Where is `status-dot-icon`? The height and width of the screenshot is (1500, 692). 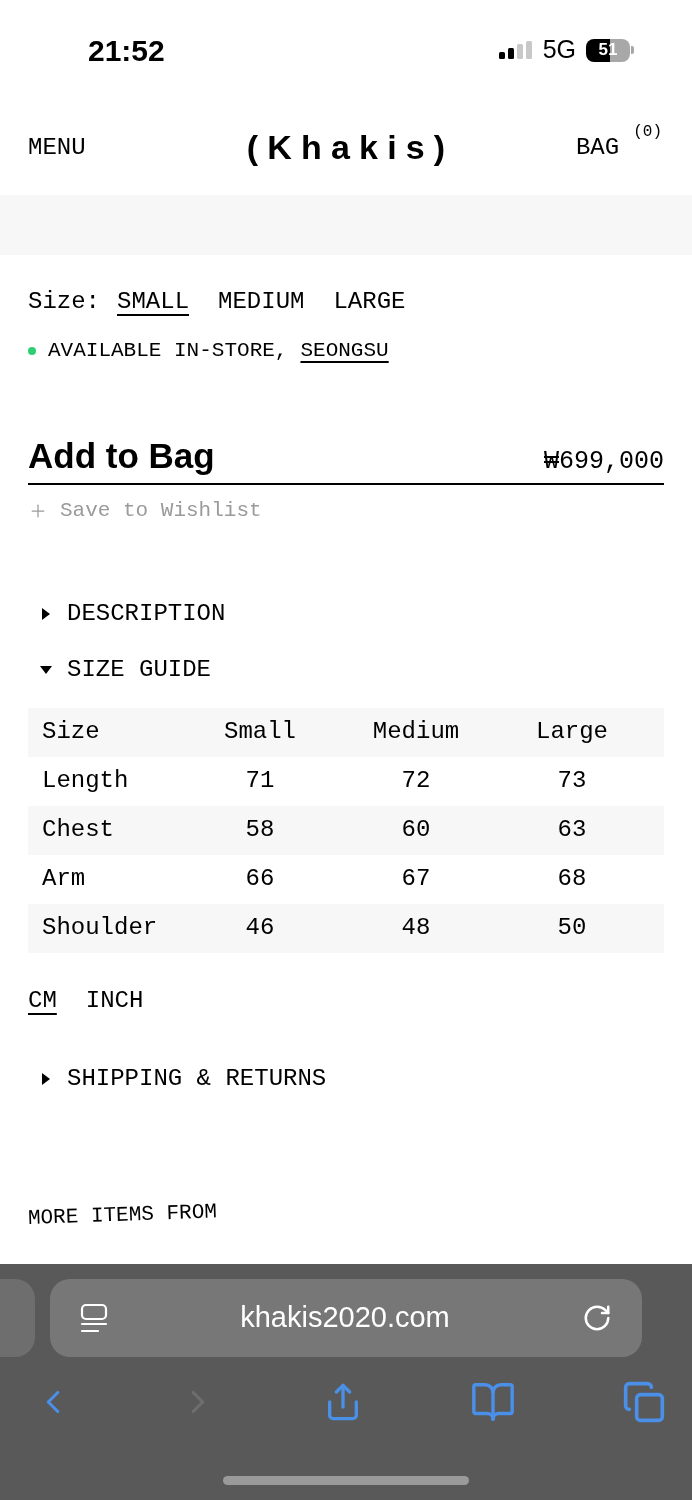 status-dot-icon is located at coordinates (32, 351).